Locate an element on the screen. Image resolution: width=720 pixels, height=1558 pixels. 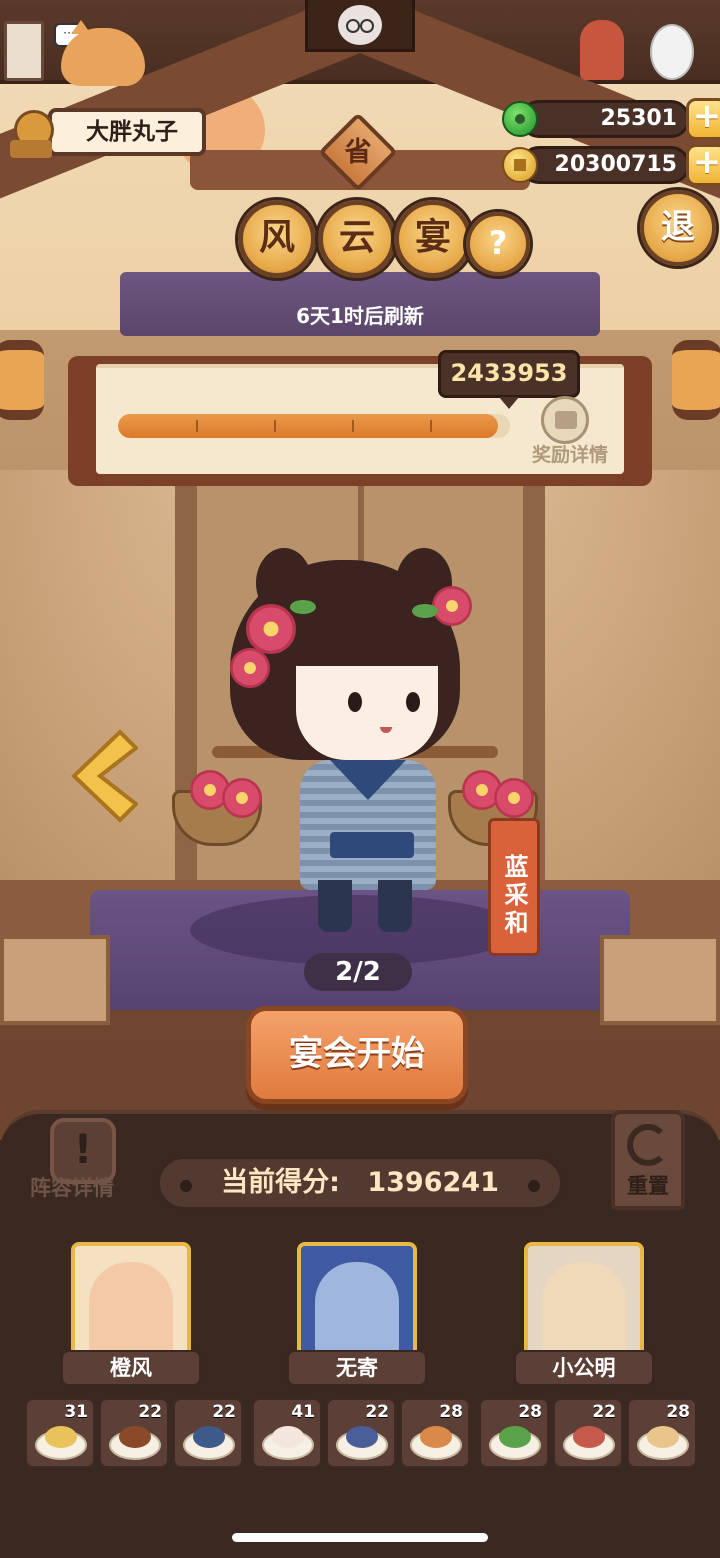
lineup-details-label: 阵容详情 is located at coordinates (72, 1188).